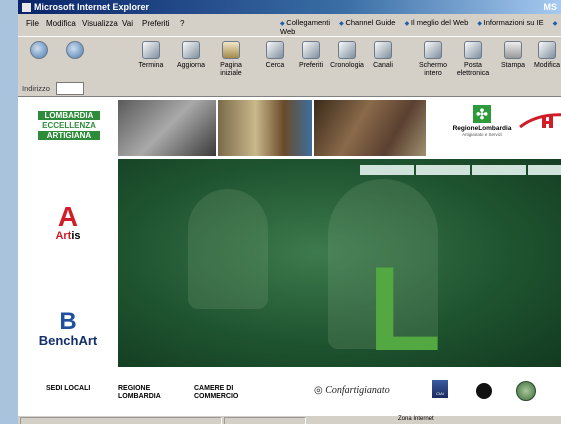 Image resolution: width=561 pixels, height=424 pixels. What do you see at coordinates (26, 7) in the screenshot?
I see `ie-icon` at bounding box center [26, 7].